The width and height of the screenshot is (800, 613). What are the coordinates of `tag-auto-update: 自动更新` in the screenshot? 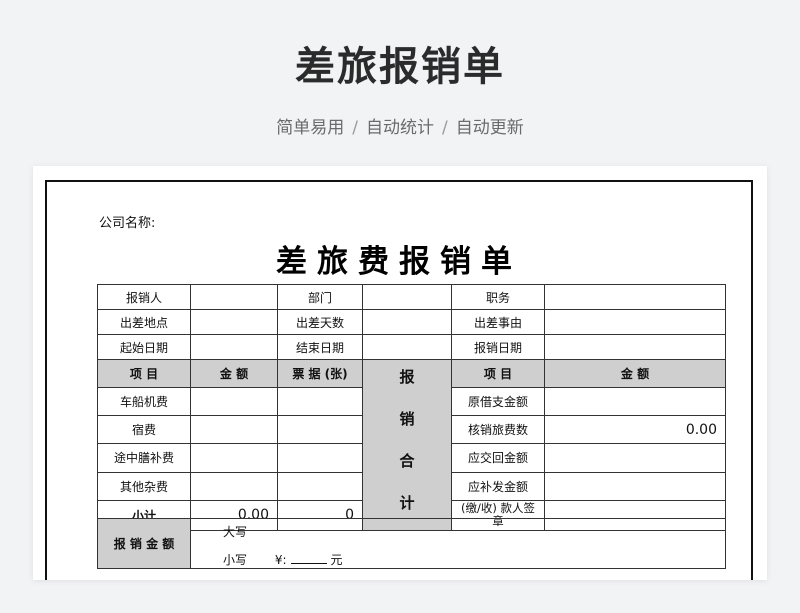 It's located at (489, 128).